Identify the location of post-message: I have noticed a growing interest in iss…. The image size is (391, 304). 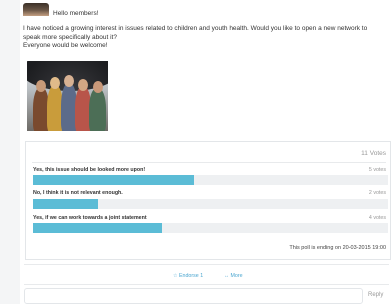
(204, 38).